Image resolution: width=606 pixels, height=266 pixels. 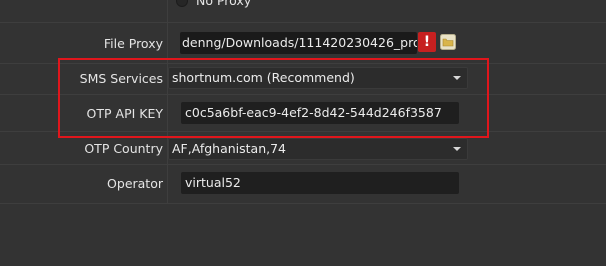 What do you see at coordinates (427, 42) in the screenshot?
I see `warning-icon: !` at bounding box center [427, 42].